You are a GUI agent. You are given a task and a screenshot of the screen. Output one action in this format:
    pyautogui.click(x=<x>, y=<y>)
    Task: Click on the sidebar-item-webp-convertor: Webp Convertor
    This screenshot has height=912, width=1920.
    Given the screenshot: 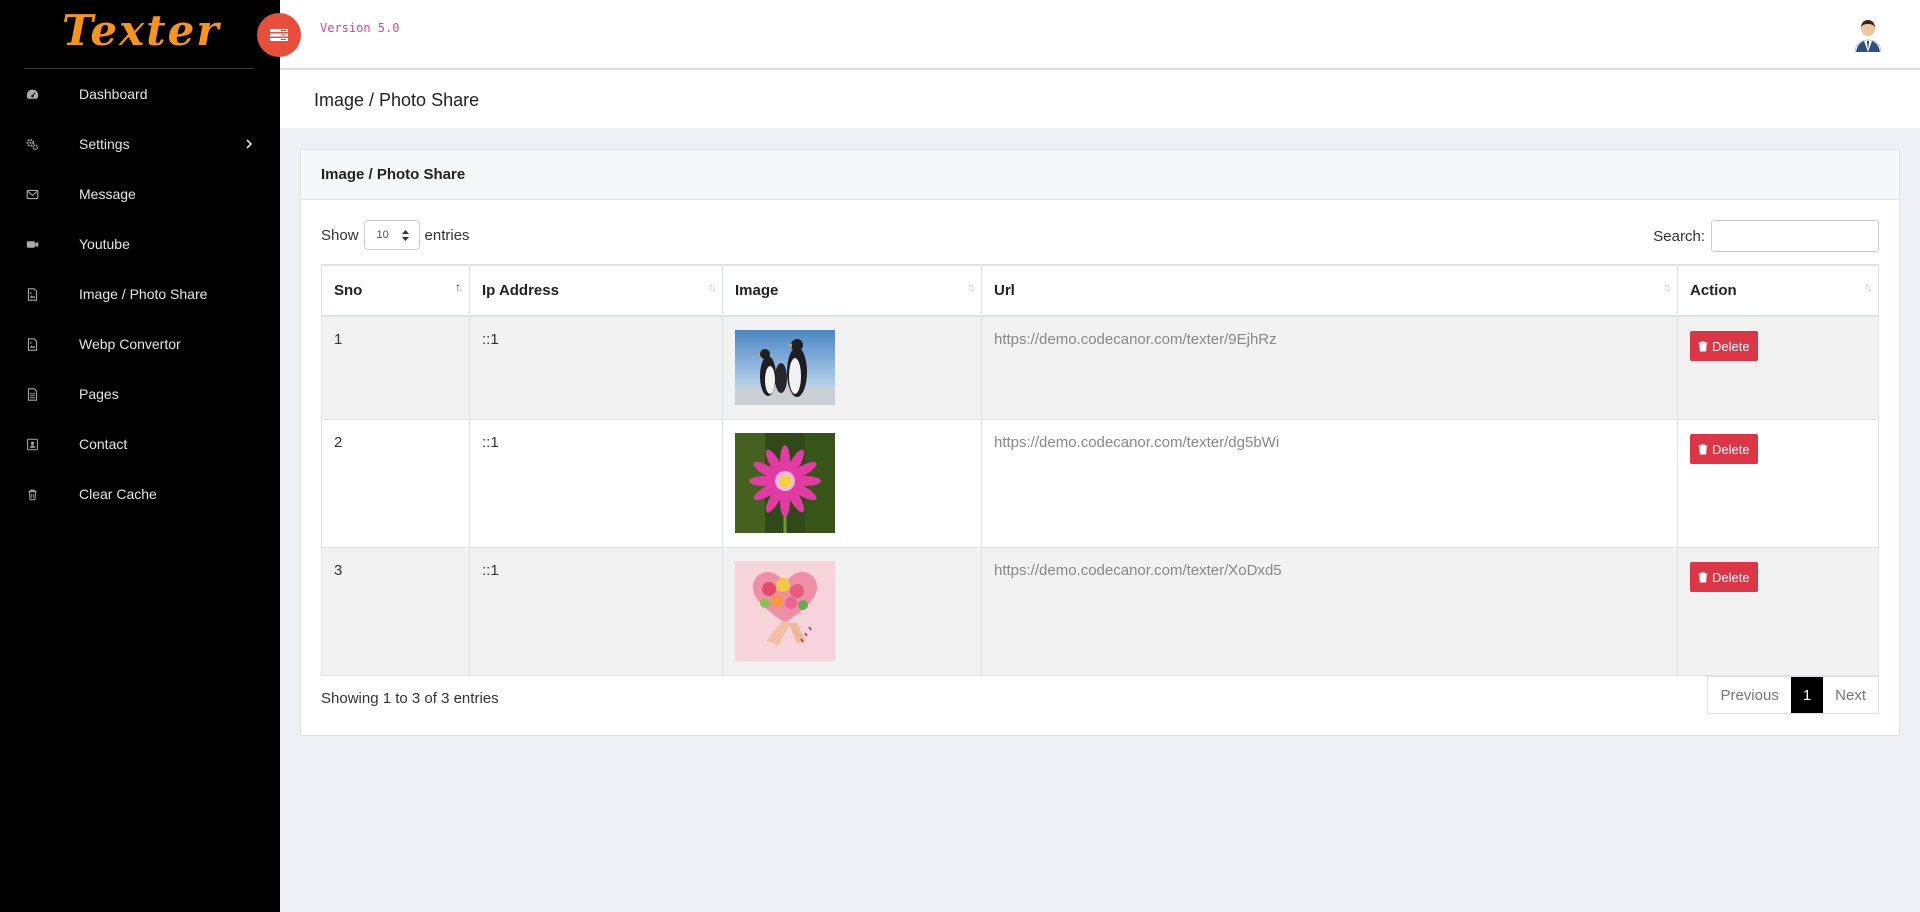 What is the action you would take?
    pyautogui.click(x=140, y=344)
    